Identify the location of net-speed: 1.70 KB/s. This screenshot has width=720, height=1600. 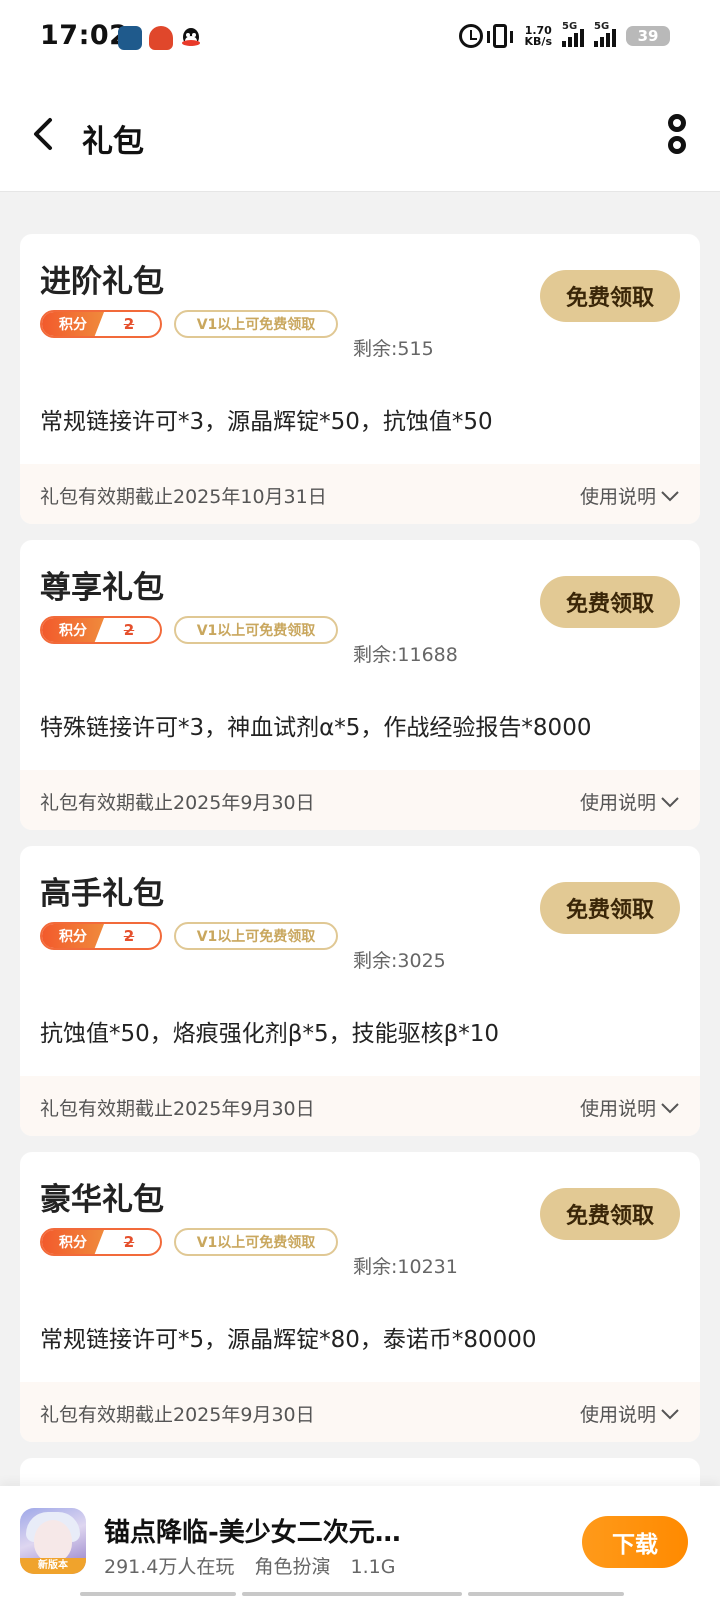
(538, 36).